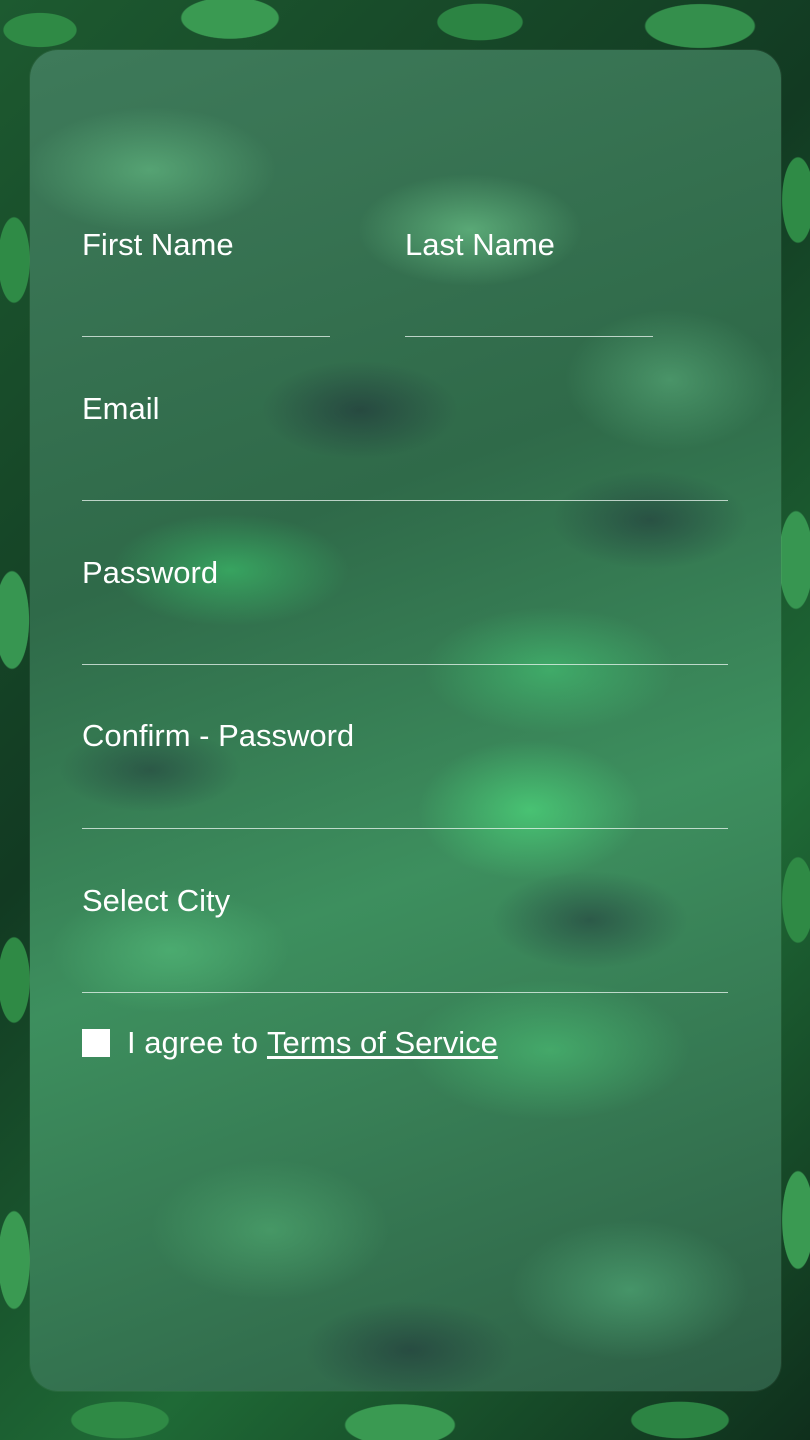 The width and height of the screenshot is (810, 1440). Describe the element at coordinates (156, 900) in the screenshot. I see `select-city-label: Select City` at that location.